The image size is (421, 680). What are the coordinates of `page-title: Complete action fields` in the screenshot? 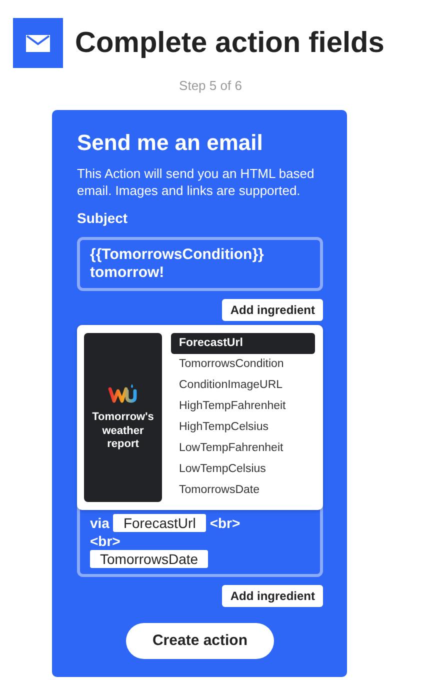 It's located at (229, 43).